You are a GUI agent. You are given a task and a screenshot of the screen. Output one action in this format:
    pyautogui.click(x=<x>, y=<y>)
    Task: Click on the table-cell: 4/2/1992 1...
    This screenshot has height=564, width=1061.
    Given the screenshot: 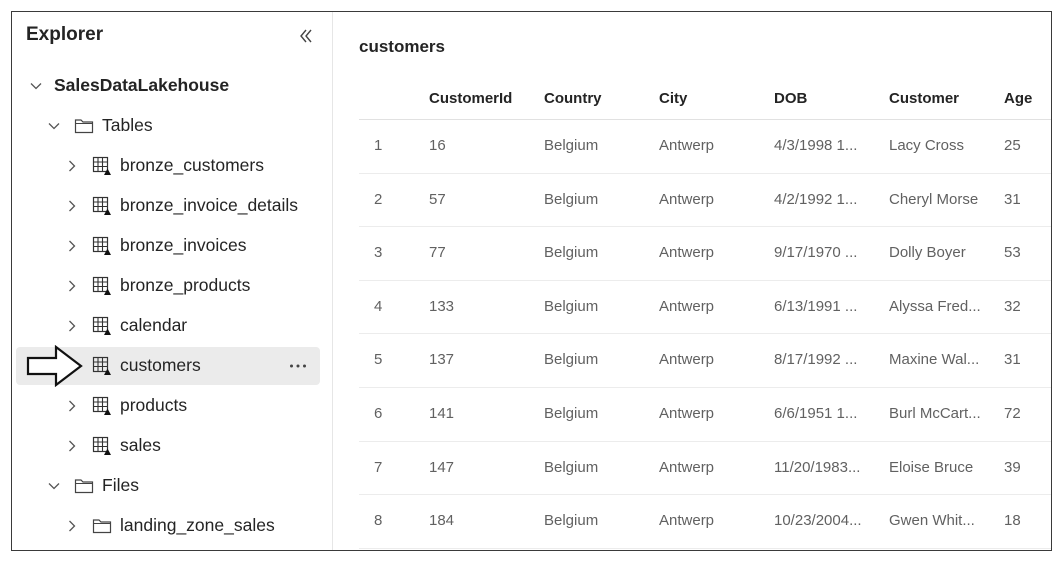 What is the action you would take?
    pyautogui.click(x=816, y=199)
    